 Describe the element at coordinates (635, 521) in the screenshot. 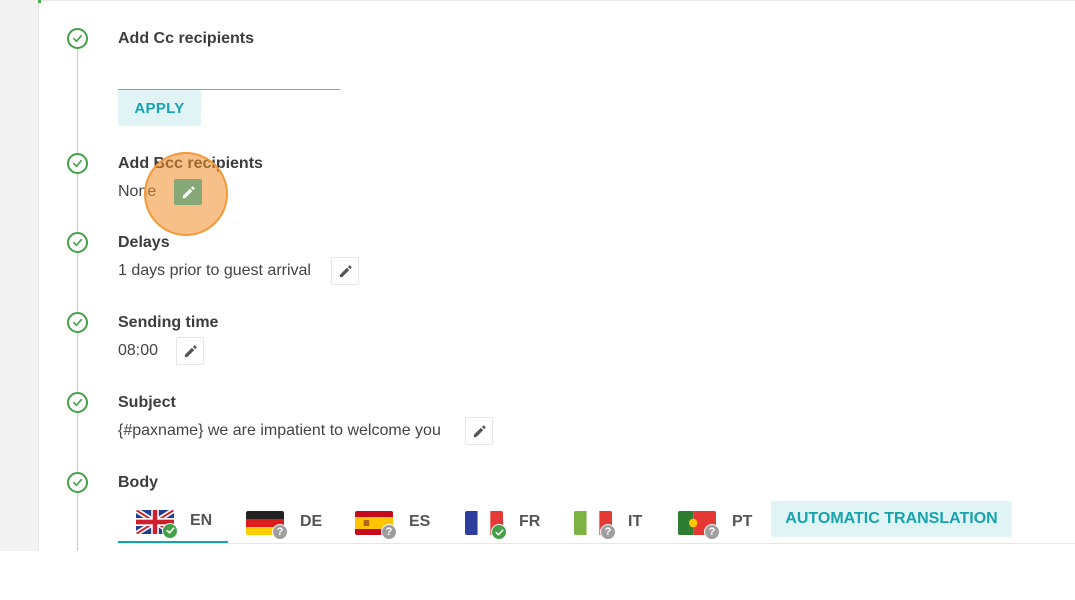

I see `language-code: IT` at that location.